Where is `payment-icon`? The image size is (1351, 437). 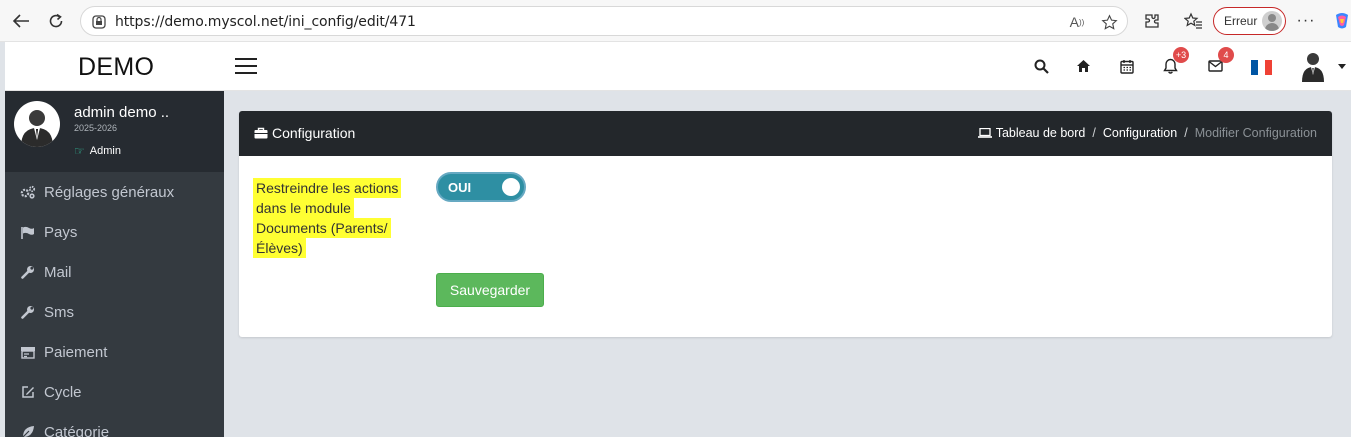
payment-icon is located at coordinates (24, 352).